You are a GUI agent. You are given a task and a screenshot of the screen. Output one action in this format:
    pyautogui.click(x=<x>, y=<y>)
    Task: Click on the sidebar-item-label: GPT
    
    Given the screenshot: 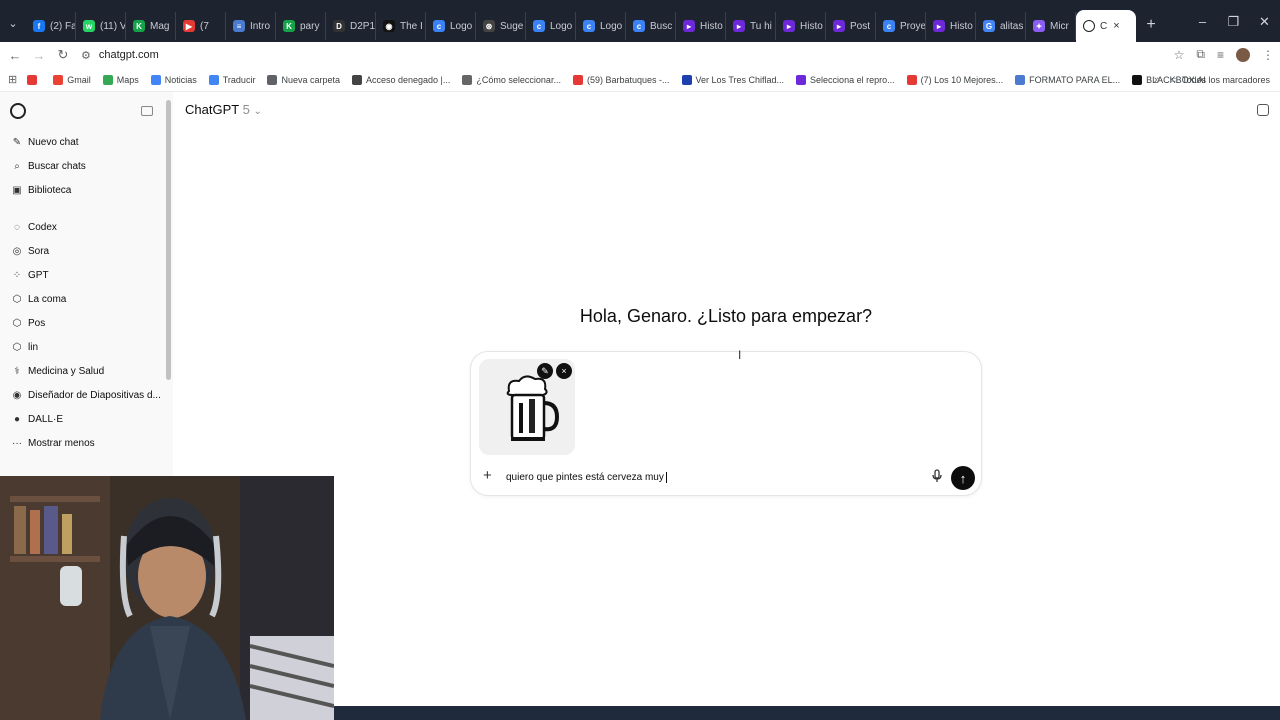 What is the action you would take?
    pyautogui.click(x=38, y=275)
    